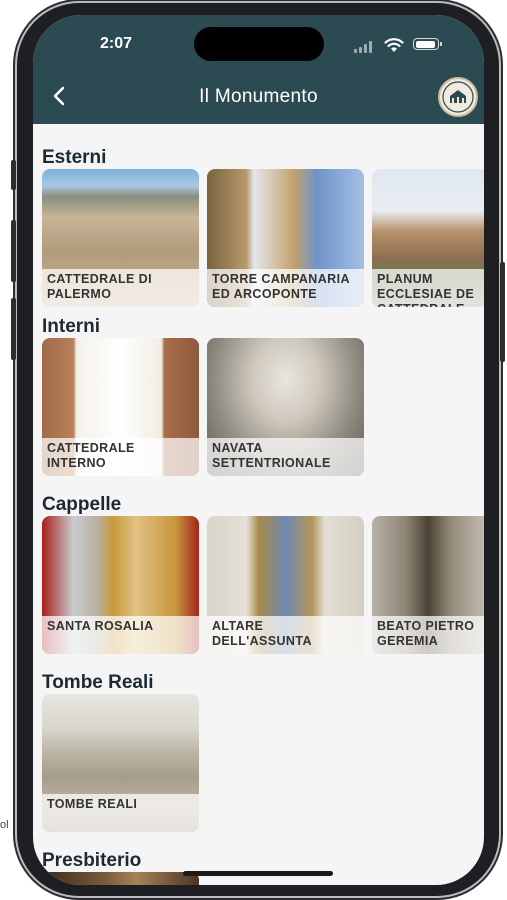 This screenshot has height=900, width=507. I want to click on section-title-tombe-reali: Tombe Reali, so click(98, 682).